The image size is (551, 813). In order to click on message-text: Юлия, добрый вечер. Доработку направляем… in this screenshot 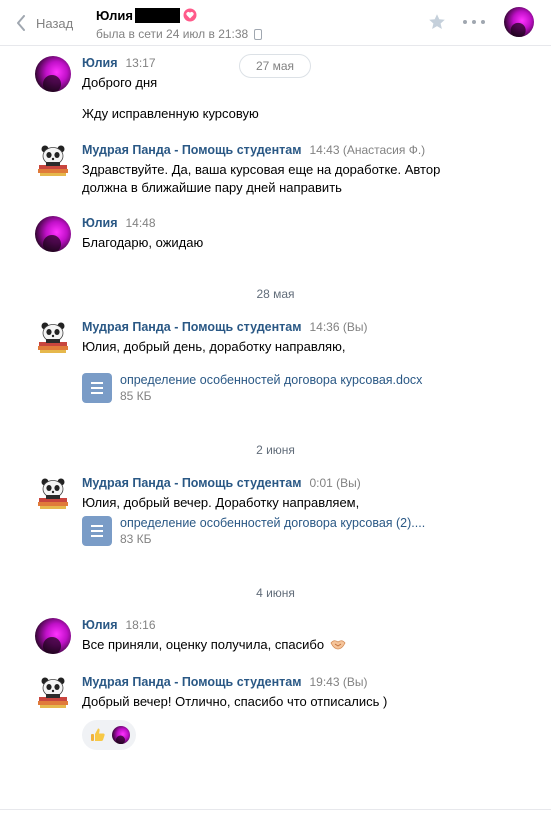, I will do `click(221, 502)`.